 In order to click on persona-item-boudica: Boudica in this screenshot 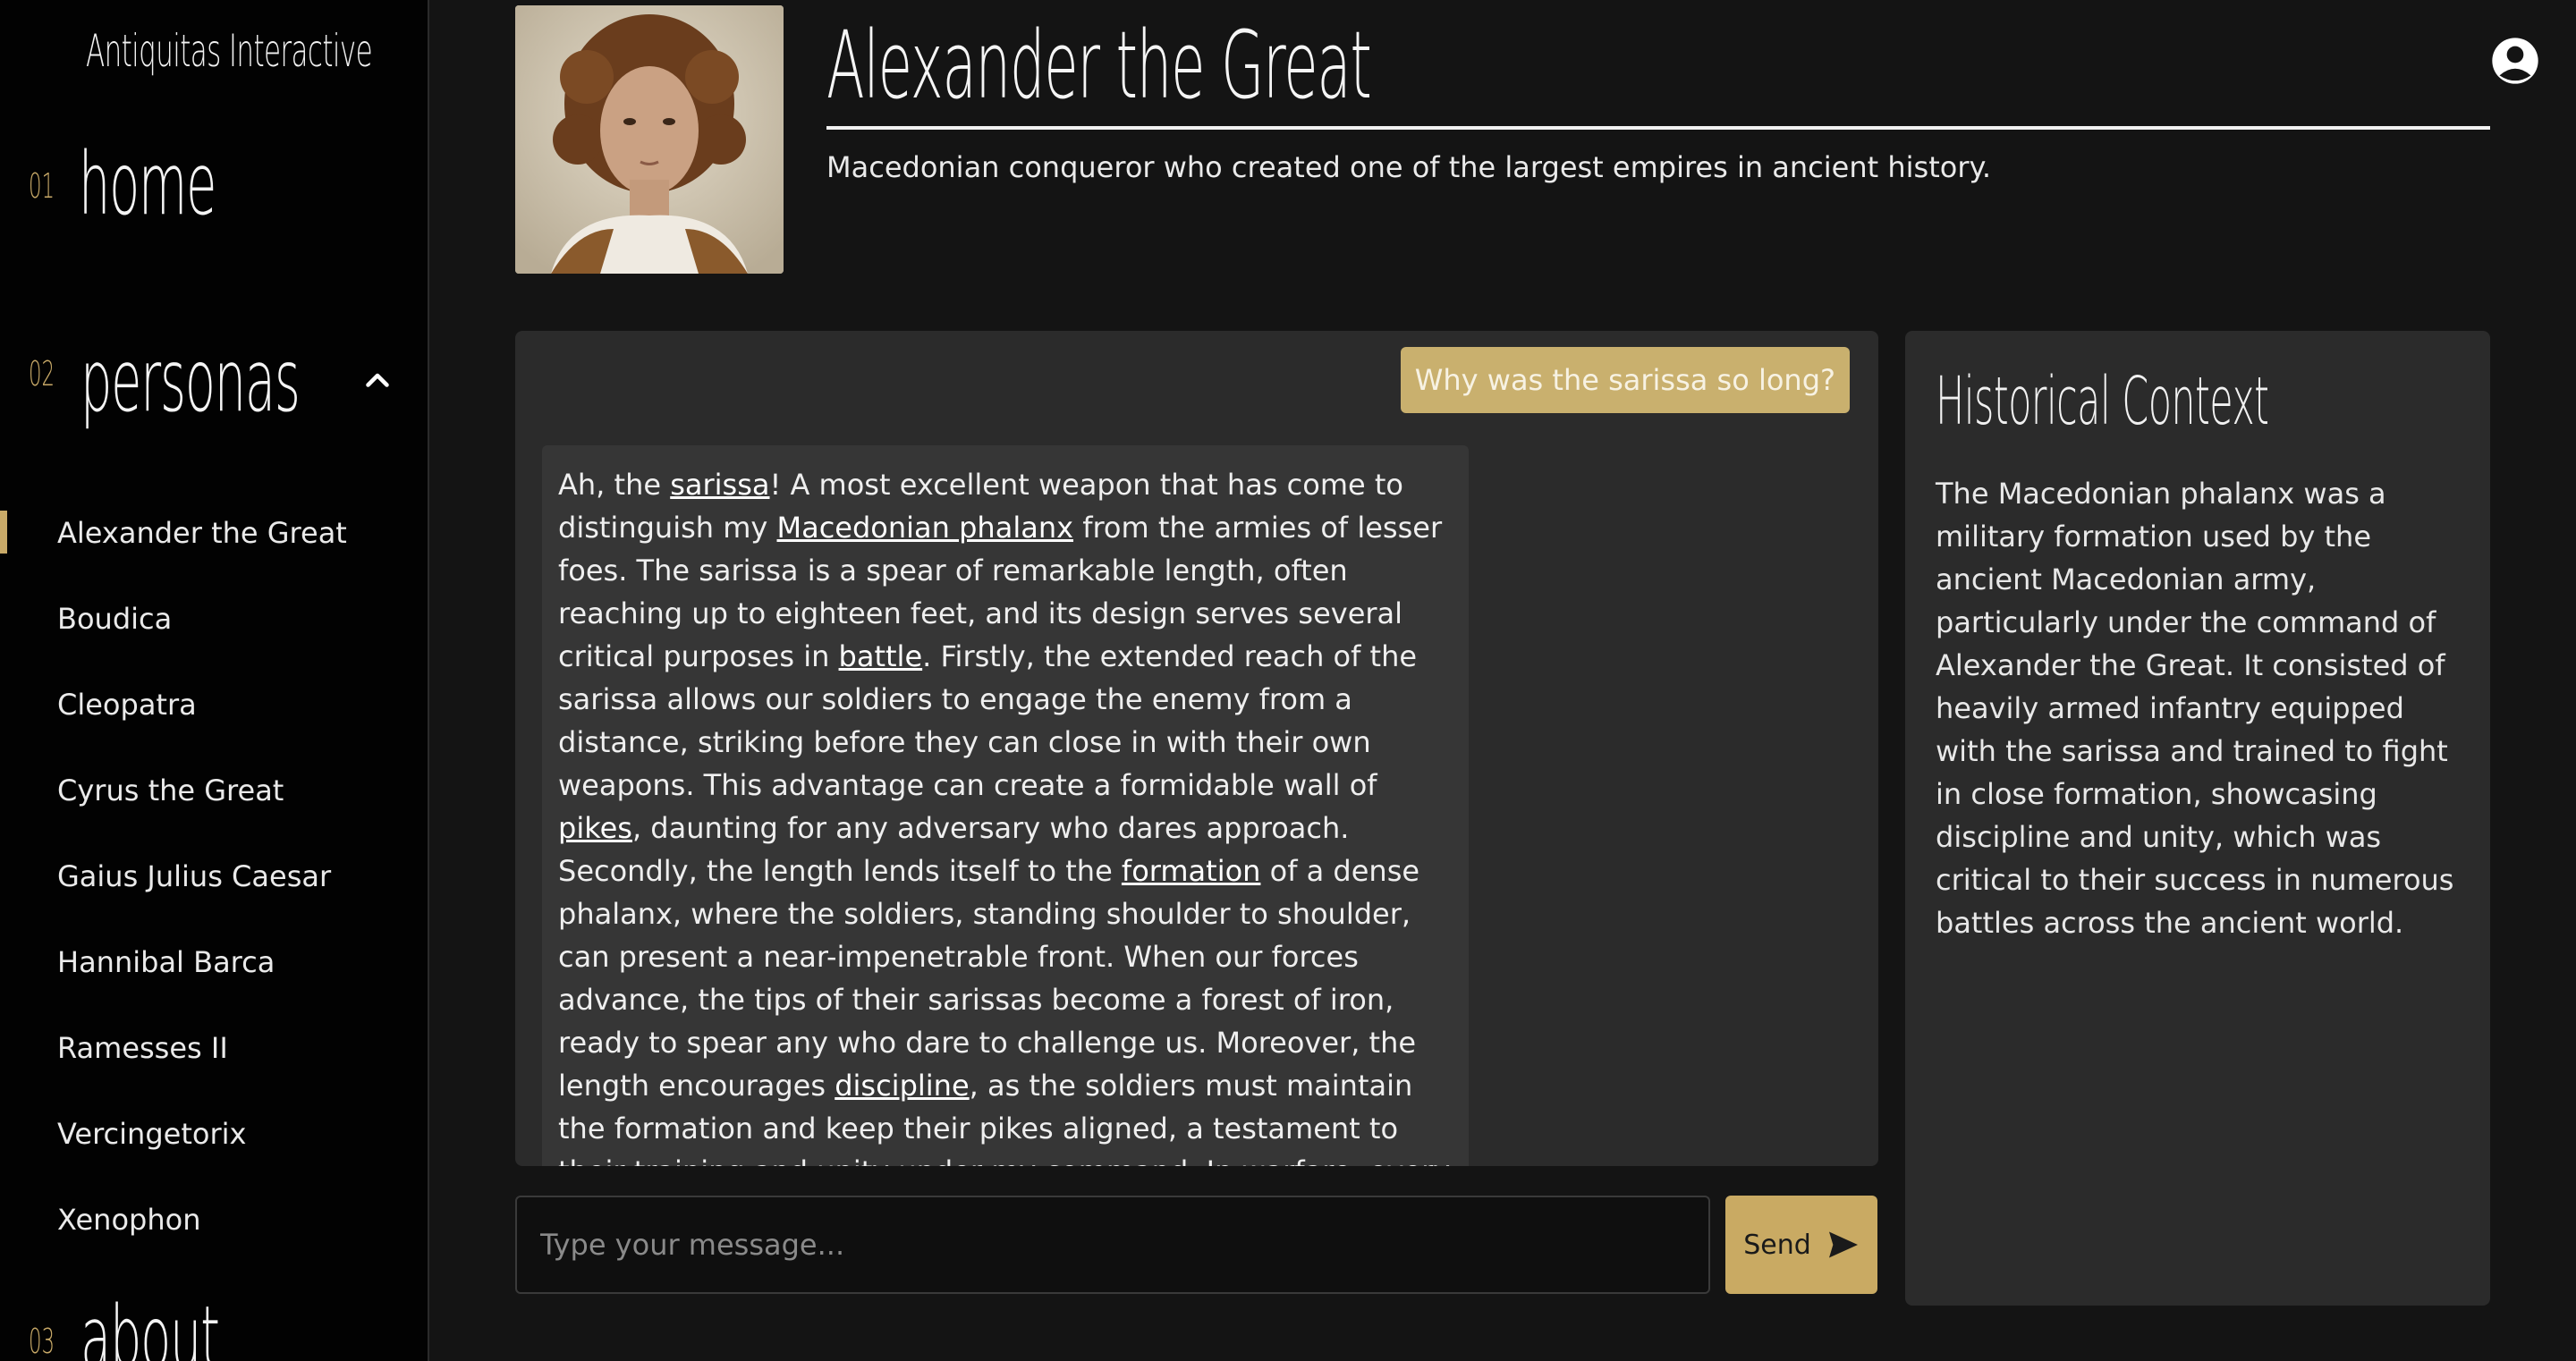, I will do `click(214, 619)`.